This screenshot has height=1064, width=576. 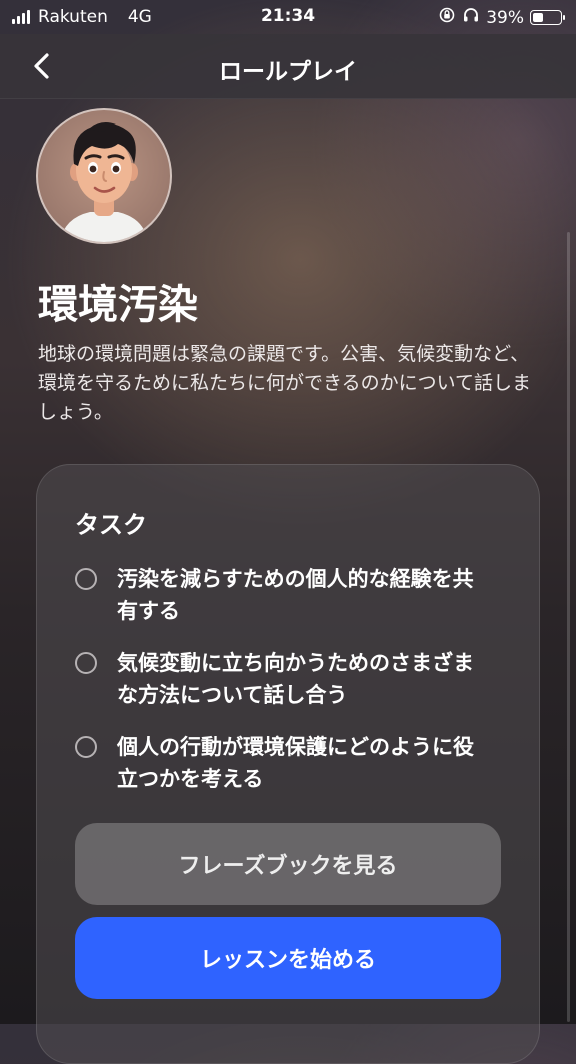 I want to click on task-label: 気候変動に立ち向かうためのさまざまな方法について話し合う, so click(x=295, y=679).